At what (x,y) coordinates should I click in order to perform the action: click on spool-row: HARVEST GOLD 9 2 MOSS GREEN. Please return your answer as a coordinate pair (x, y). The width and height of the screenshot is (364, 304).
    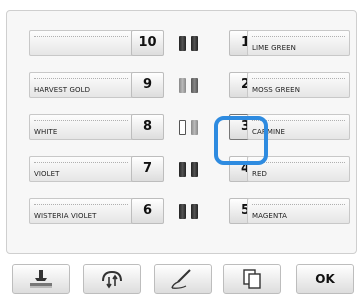
    Looking at the image, I should click on (187, 85).